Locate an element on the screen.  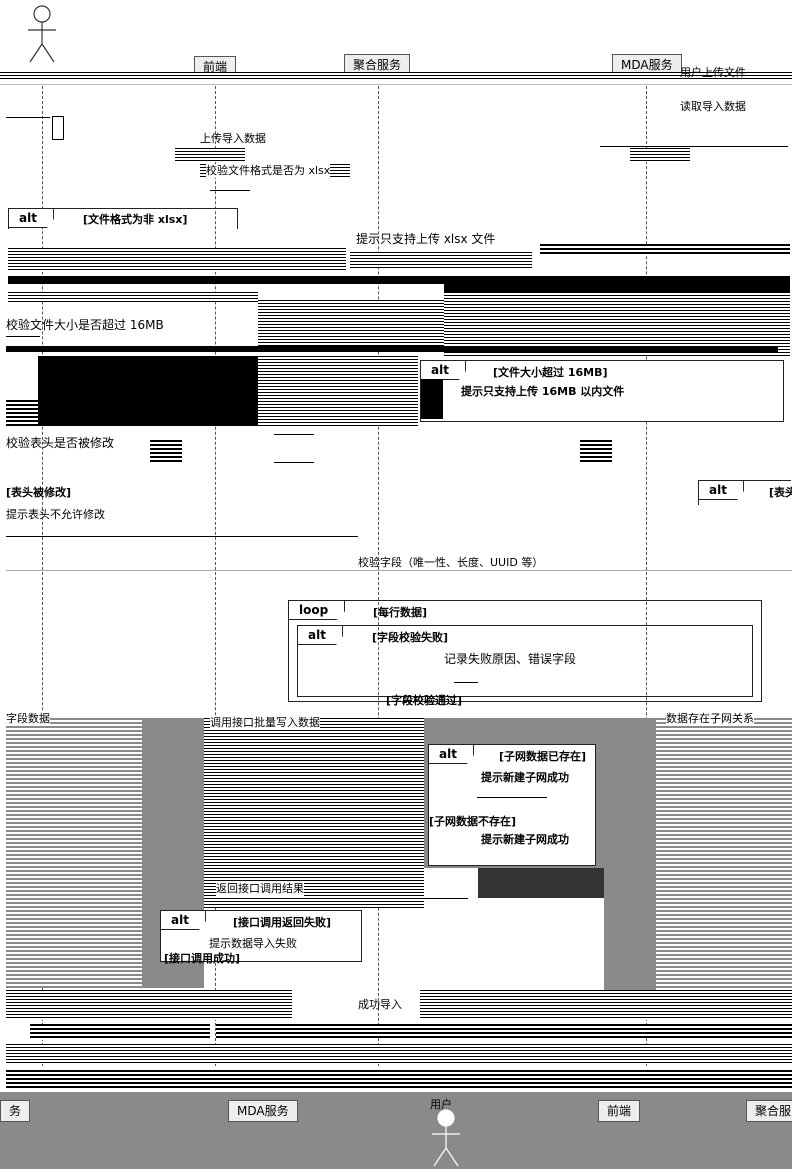
participant-bottom-1: MDA服务 is located at coordinates (263, 1111).